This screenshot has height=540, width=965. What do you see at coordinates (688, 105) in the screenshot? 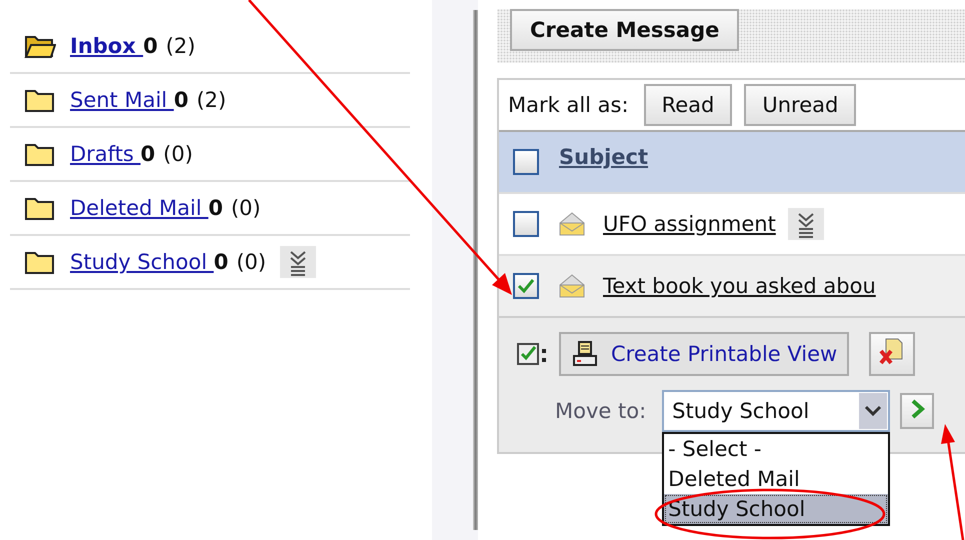
I see `mark-button: Read` at bounding box center [688, 105].